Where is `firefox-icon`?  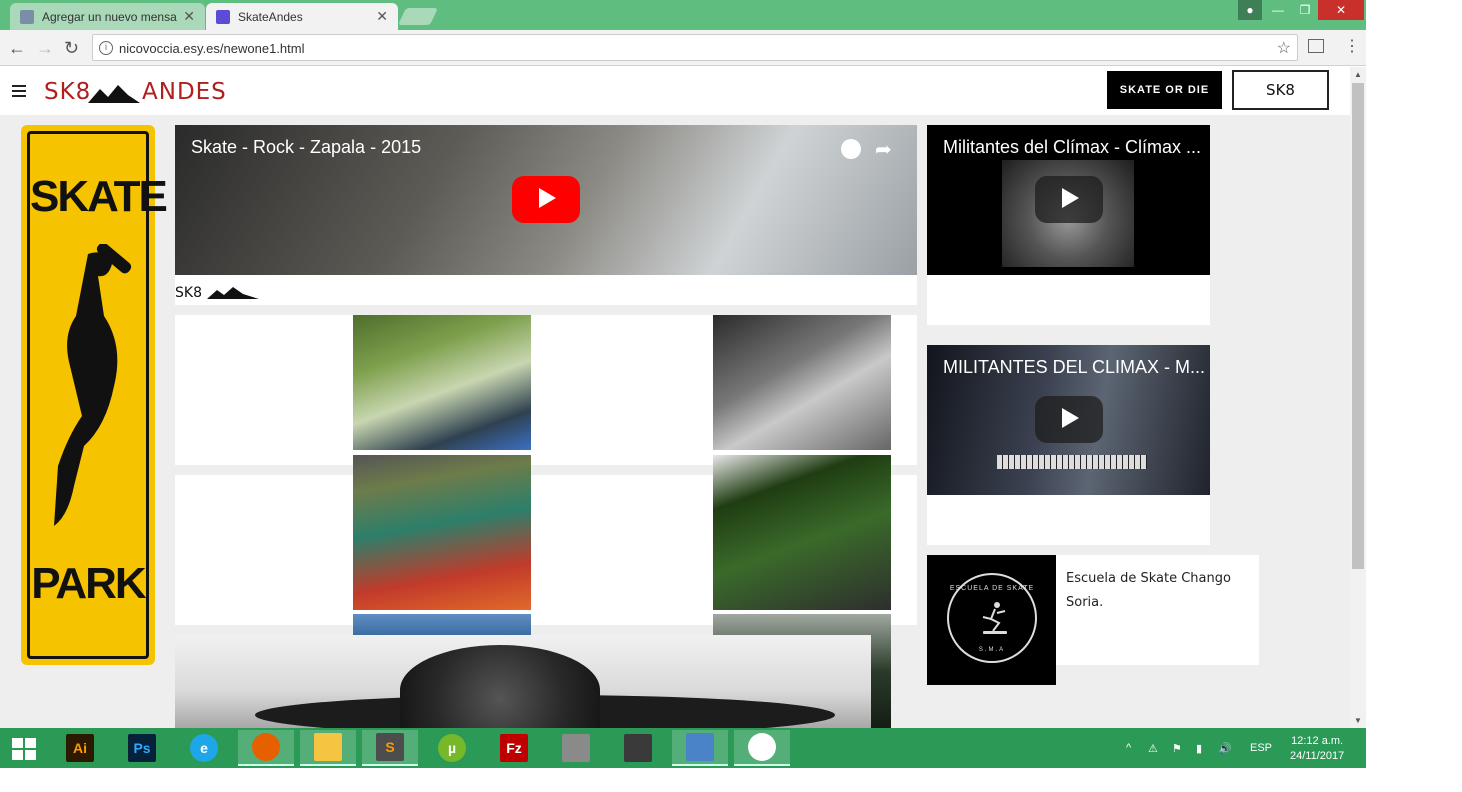 firefox-icon is located at coordinates (266, 747).